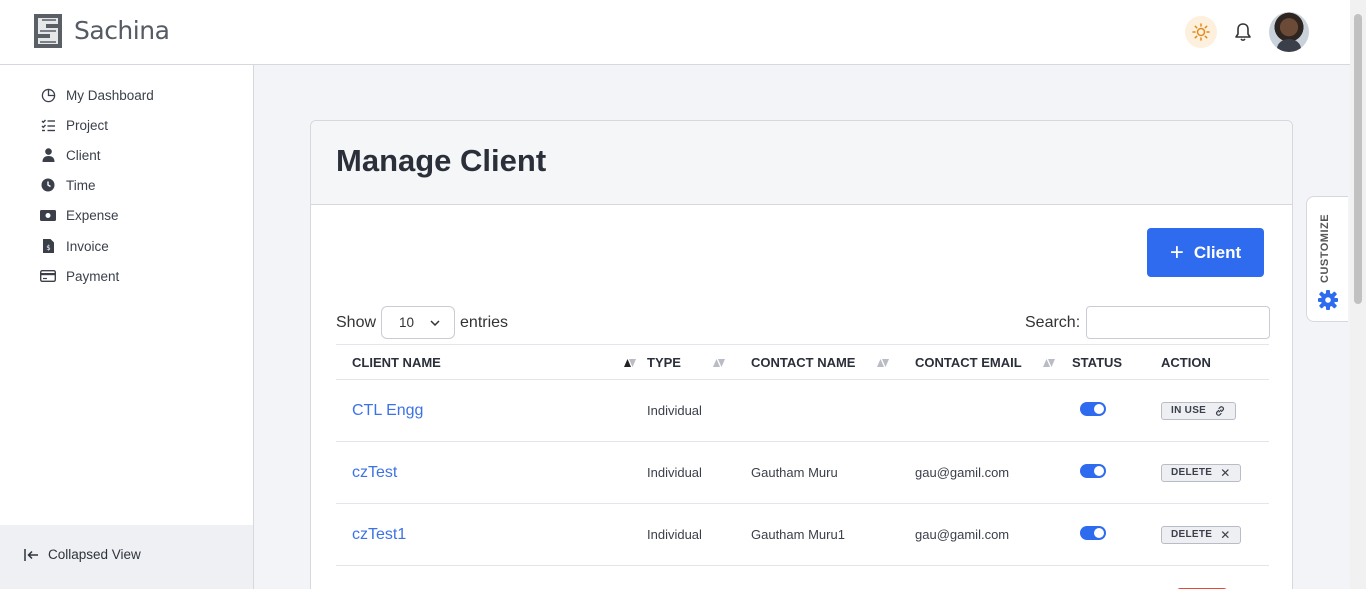 This screenshot has width=1366, height=589. Describe the element at coordinates (1176, 252) in the screenshot. I see `plus-icon: +` at that location.